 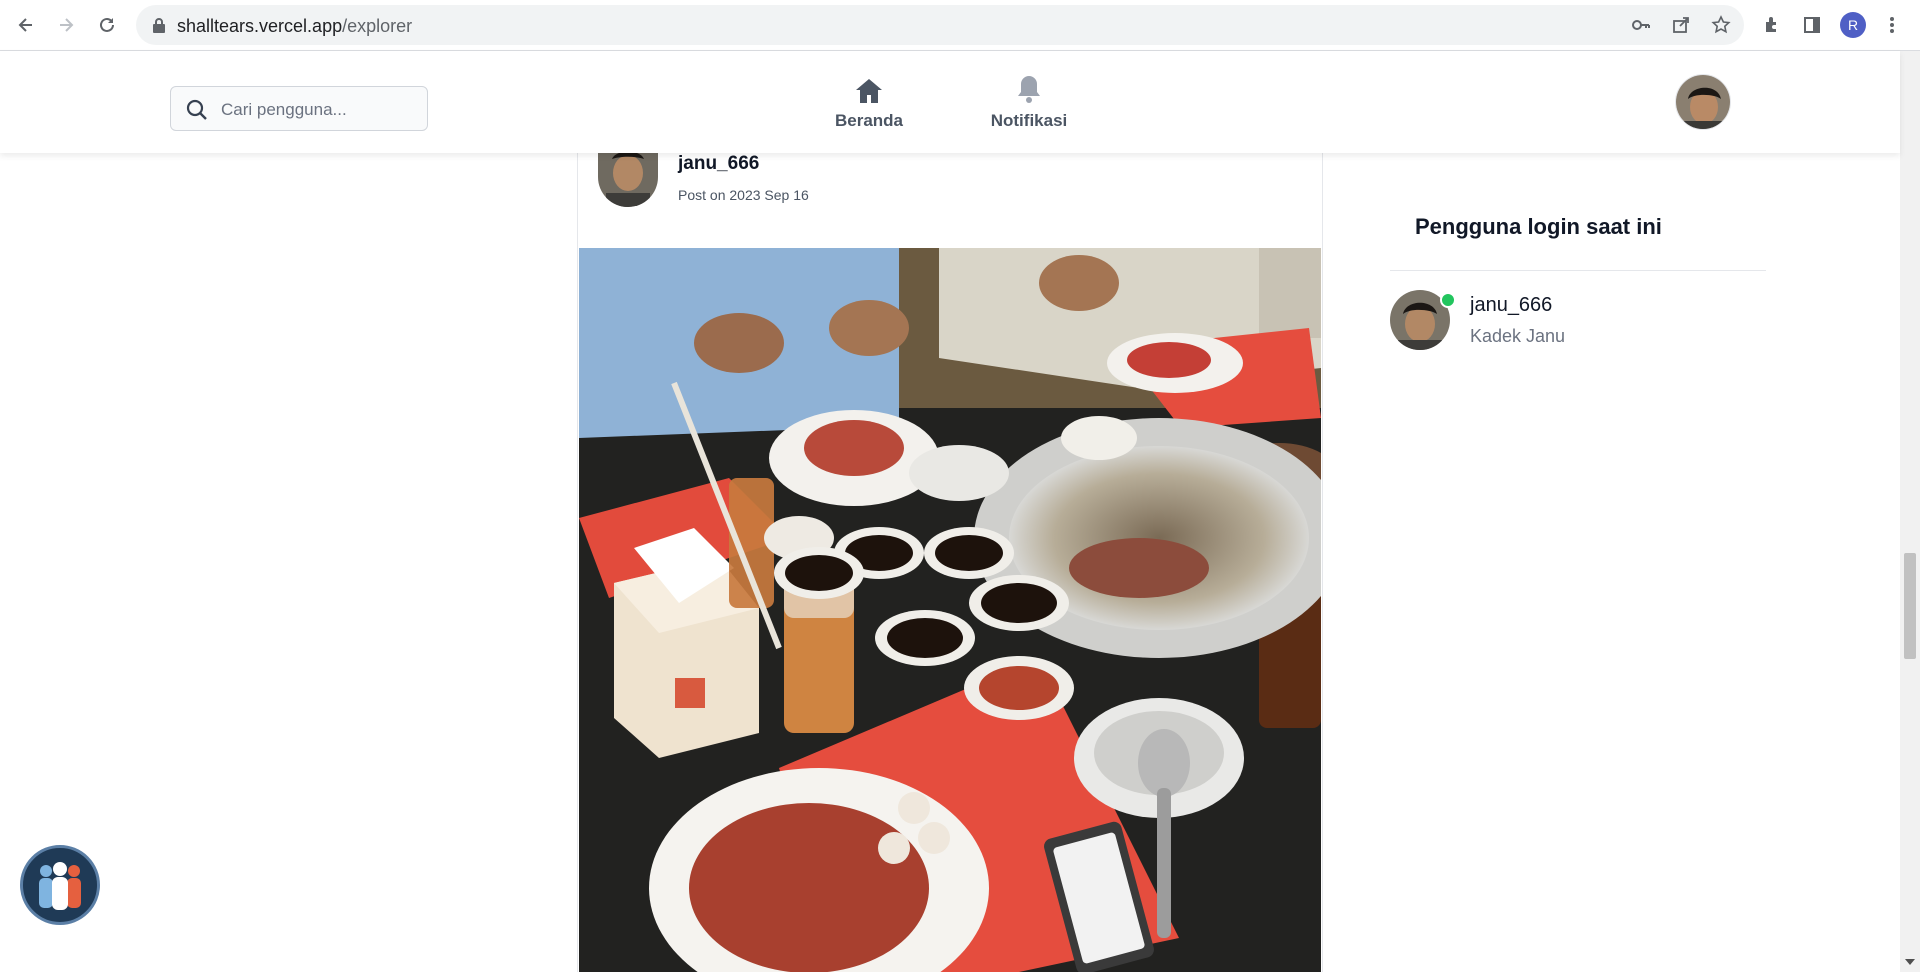 I want to click on back-button, so click(x=26, y=25).